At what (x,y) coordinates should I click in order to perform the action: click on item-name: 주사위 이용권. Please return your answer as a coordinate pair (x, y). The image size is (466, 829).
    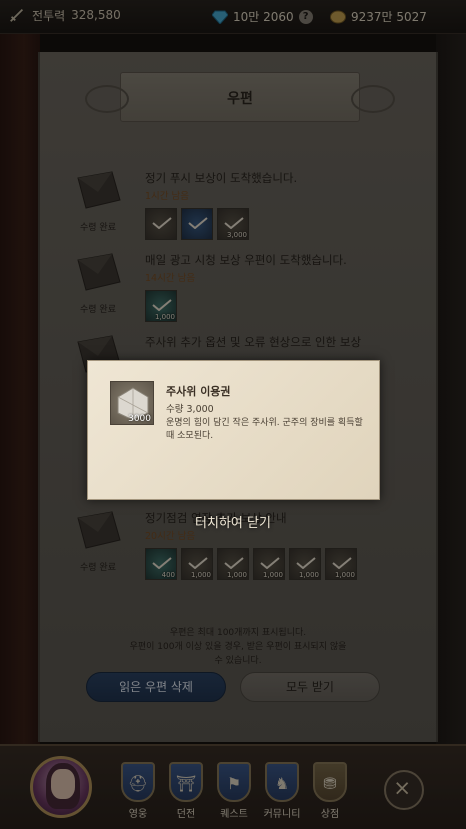
    Looking at the image, I should click on (198, 391).